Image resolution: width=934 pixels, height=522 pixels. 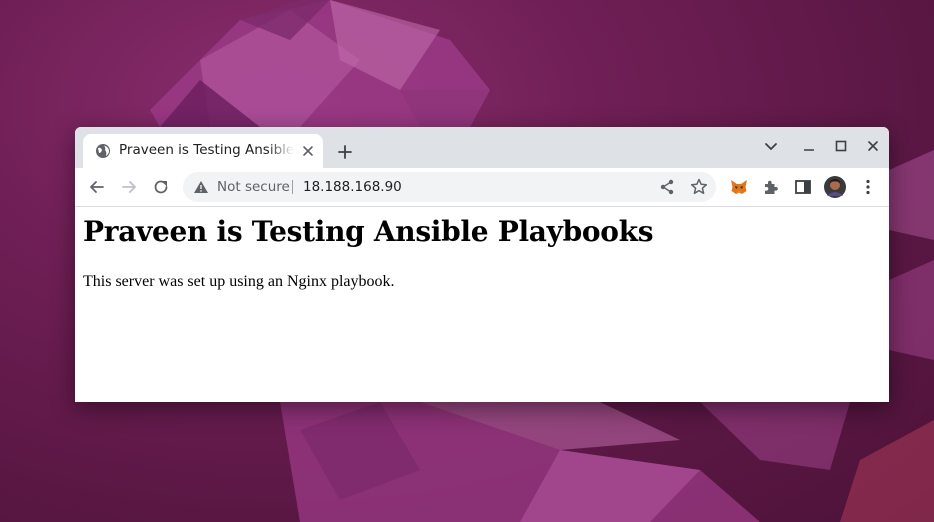 I want to click on browser-toolbar: Not secure 18.188.168.90, so click(x=482, y=187).